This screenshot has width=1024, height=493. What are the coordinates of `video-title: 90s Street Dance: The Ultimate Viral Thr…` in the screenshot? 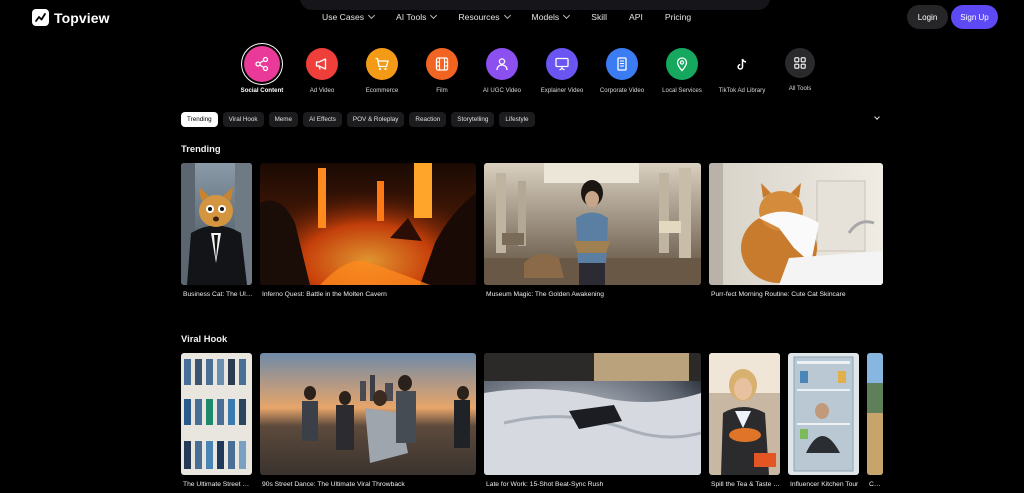 It's located at (333, 484).